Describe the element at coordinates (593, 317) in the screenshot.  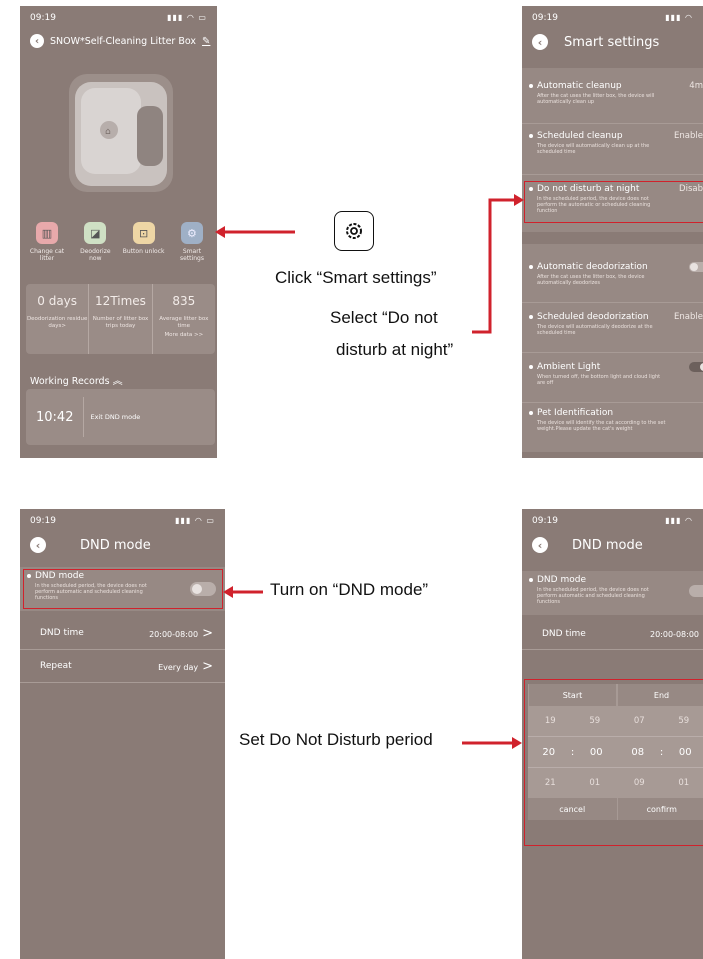
I see `setting-title: Scheduled deodorization` at that location.